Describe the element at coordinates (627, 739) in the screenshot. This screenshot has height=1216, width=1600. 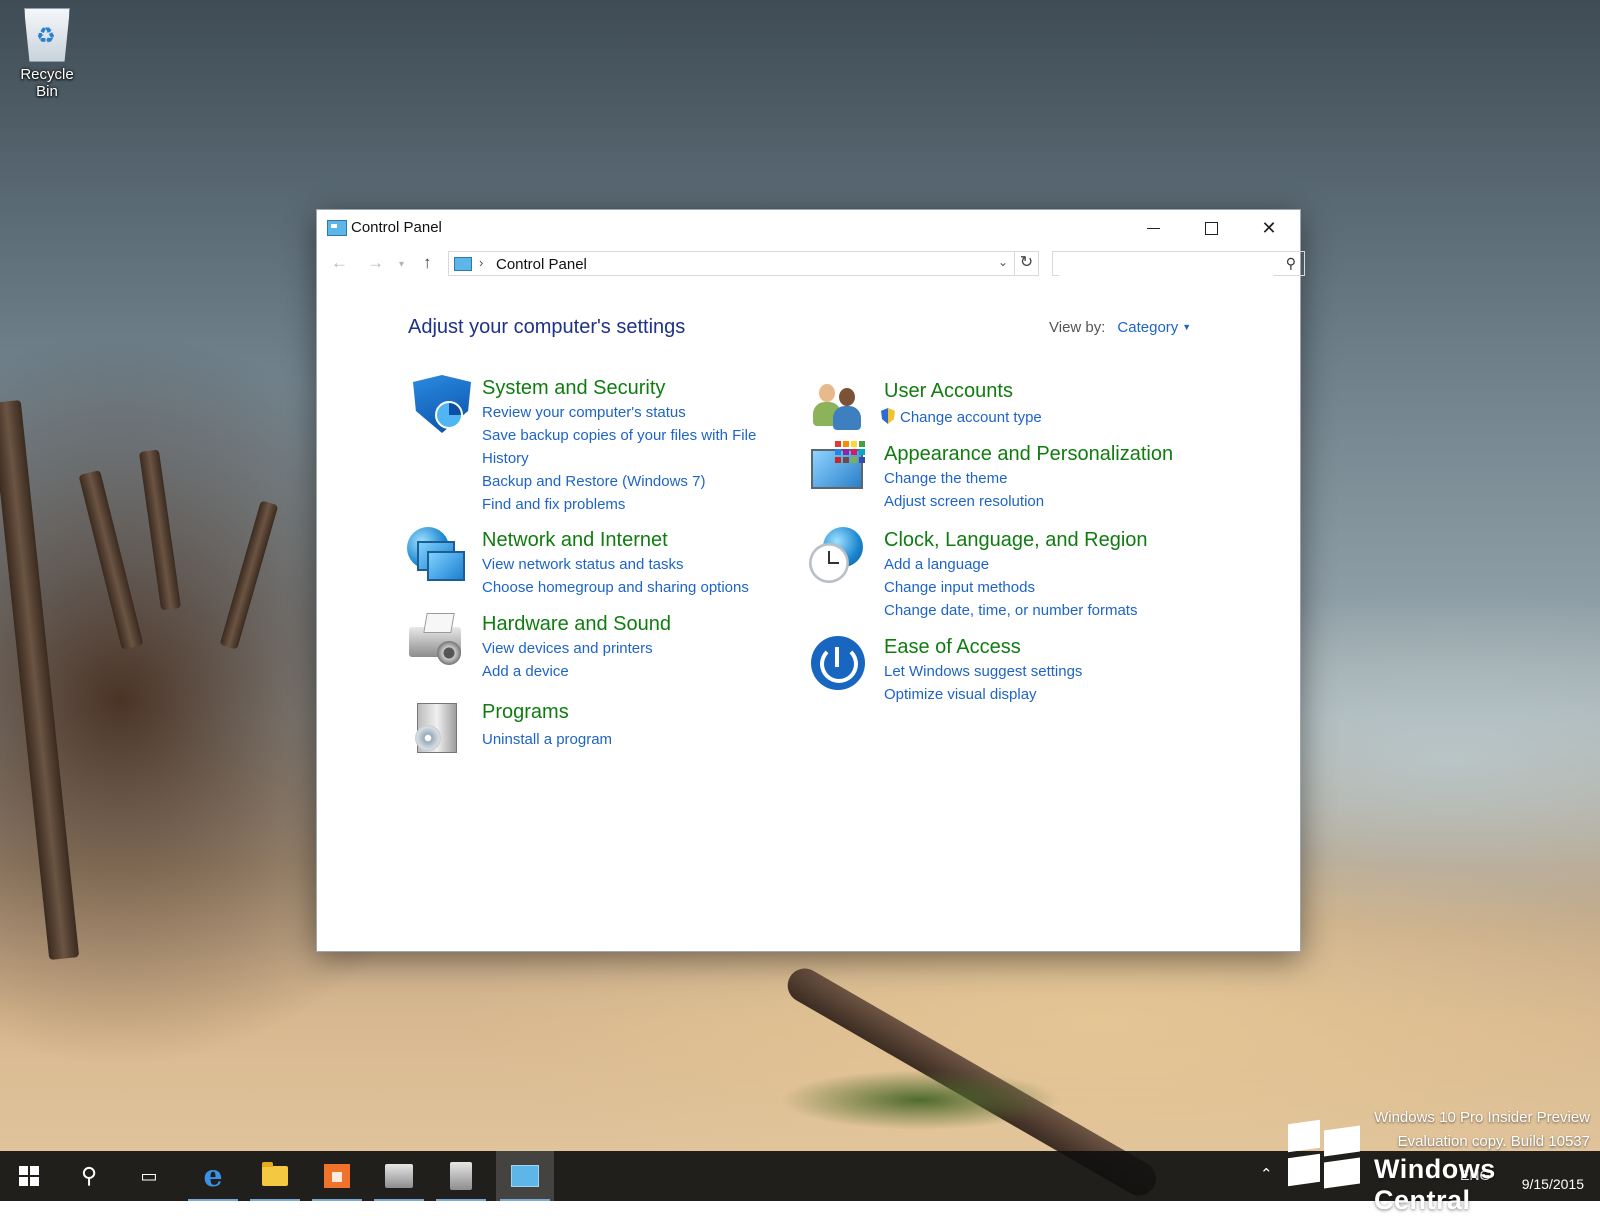
I see `link-uninstall-program: Uninstall a program` at that location.